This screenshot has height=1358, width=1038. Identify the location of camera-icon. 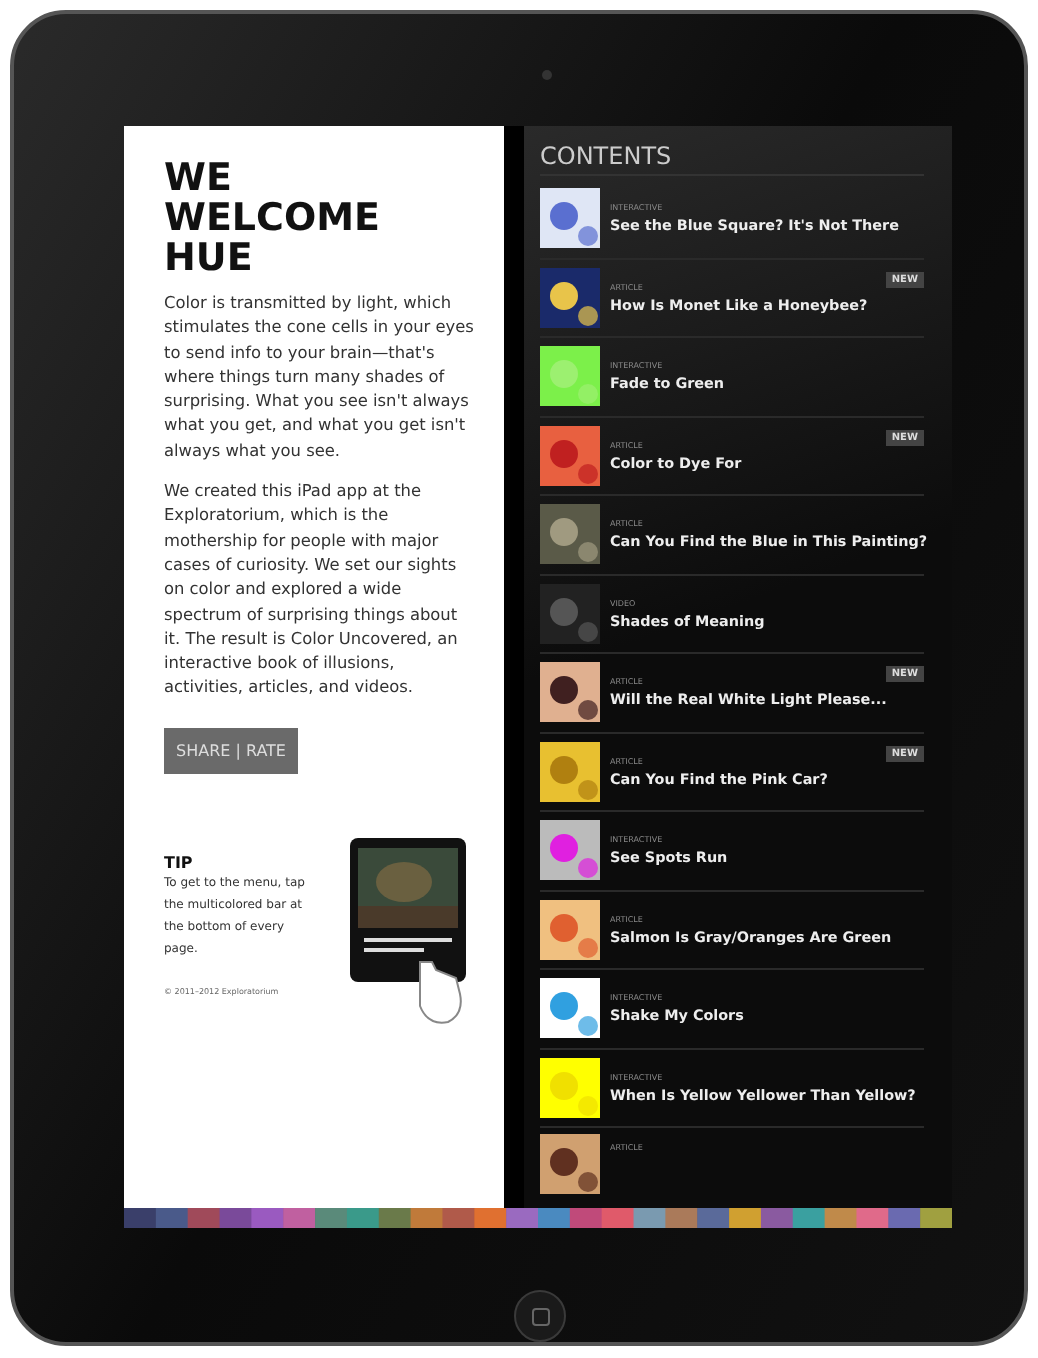
(547, 75).